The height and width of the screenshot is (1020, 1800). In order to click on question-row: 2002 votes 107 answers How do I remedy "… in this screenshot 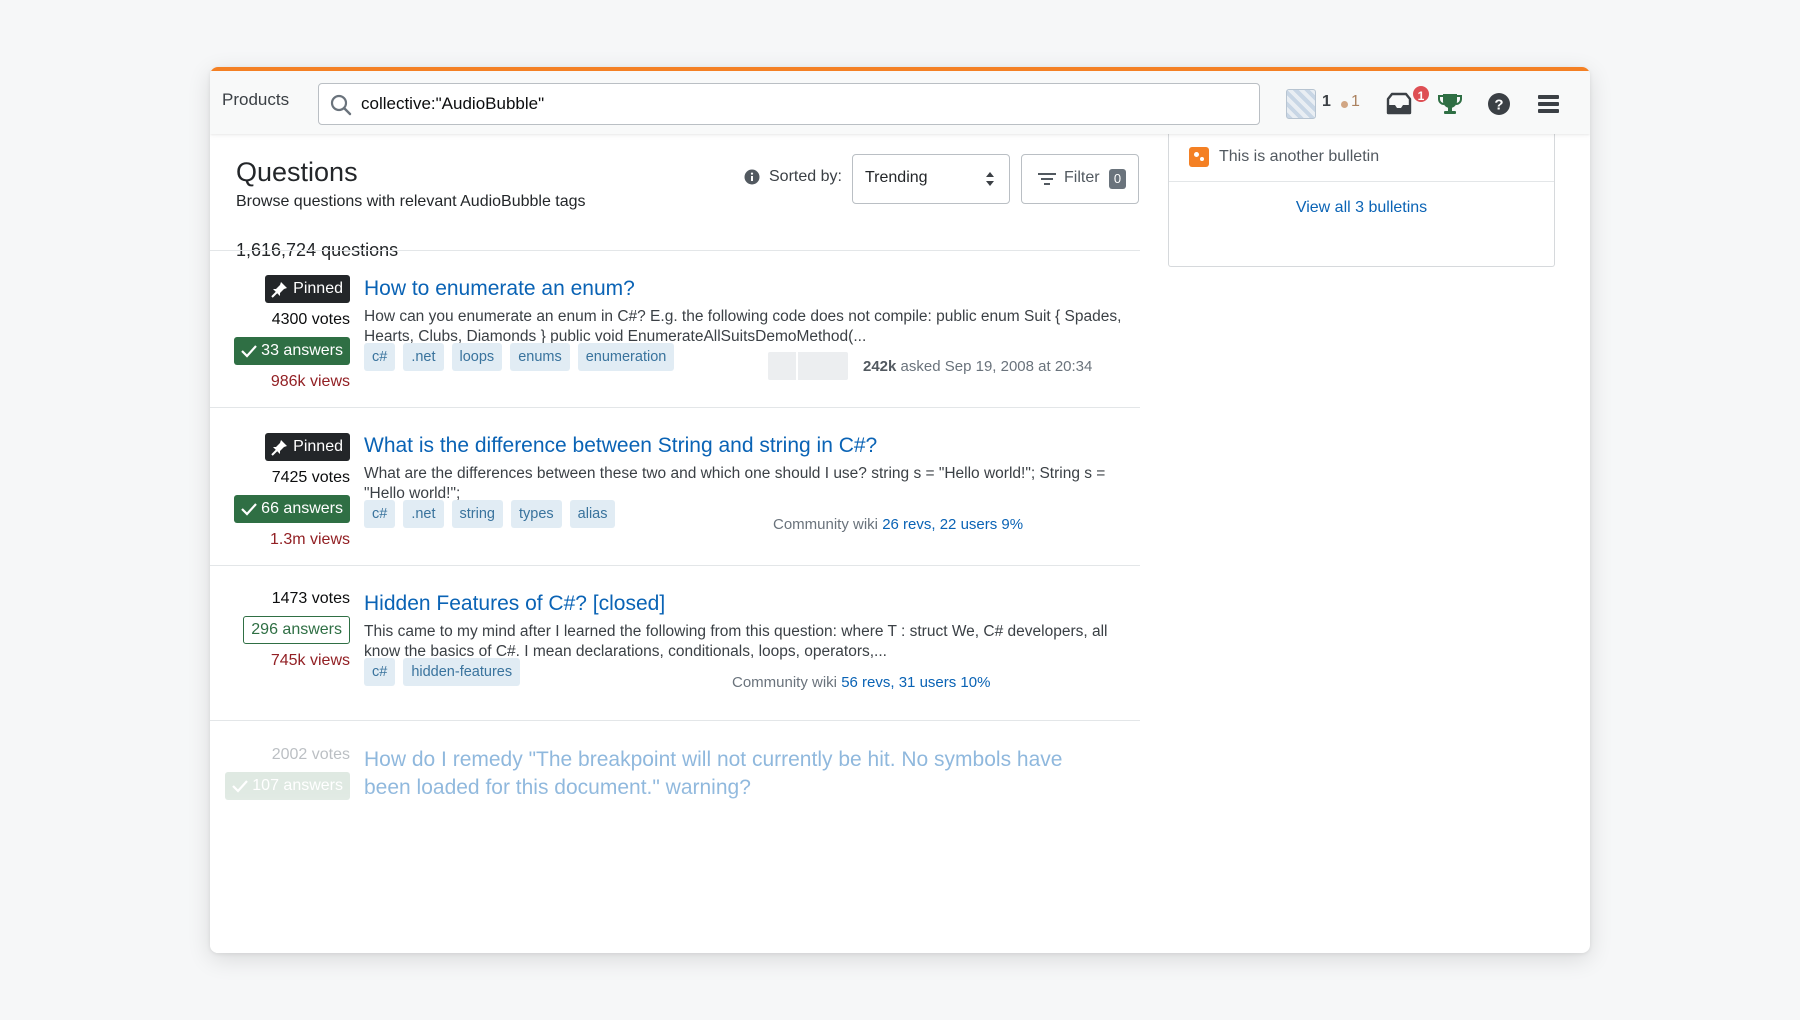, I will do `click(675, 780)`.